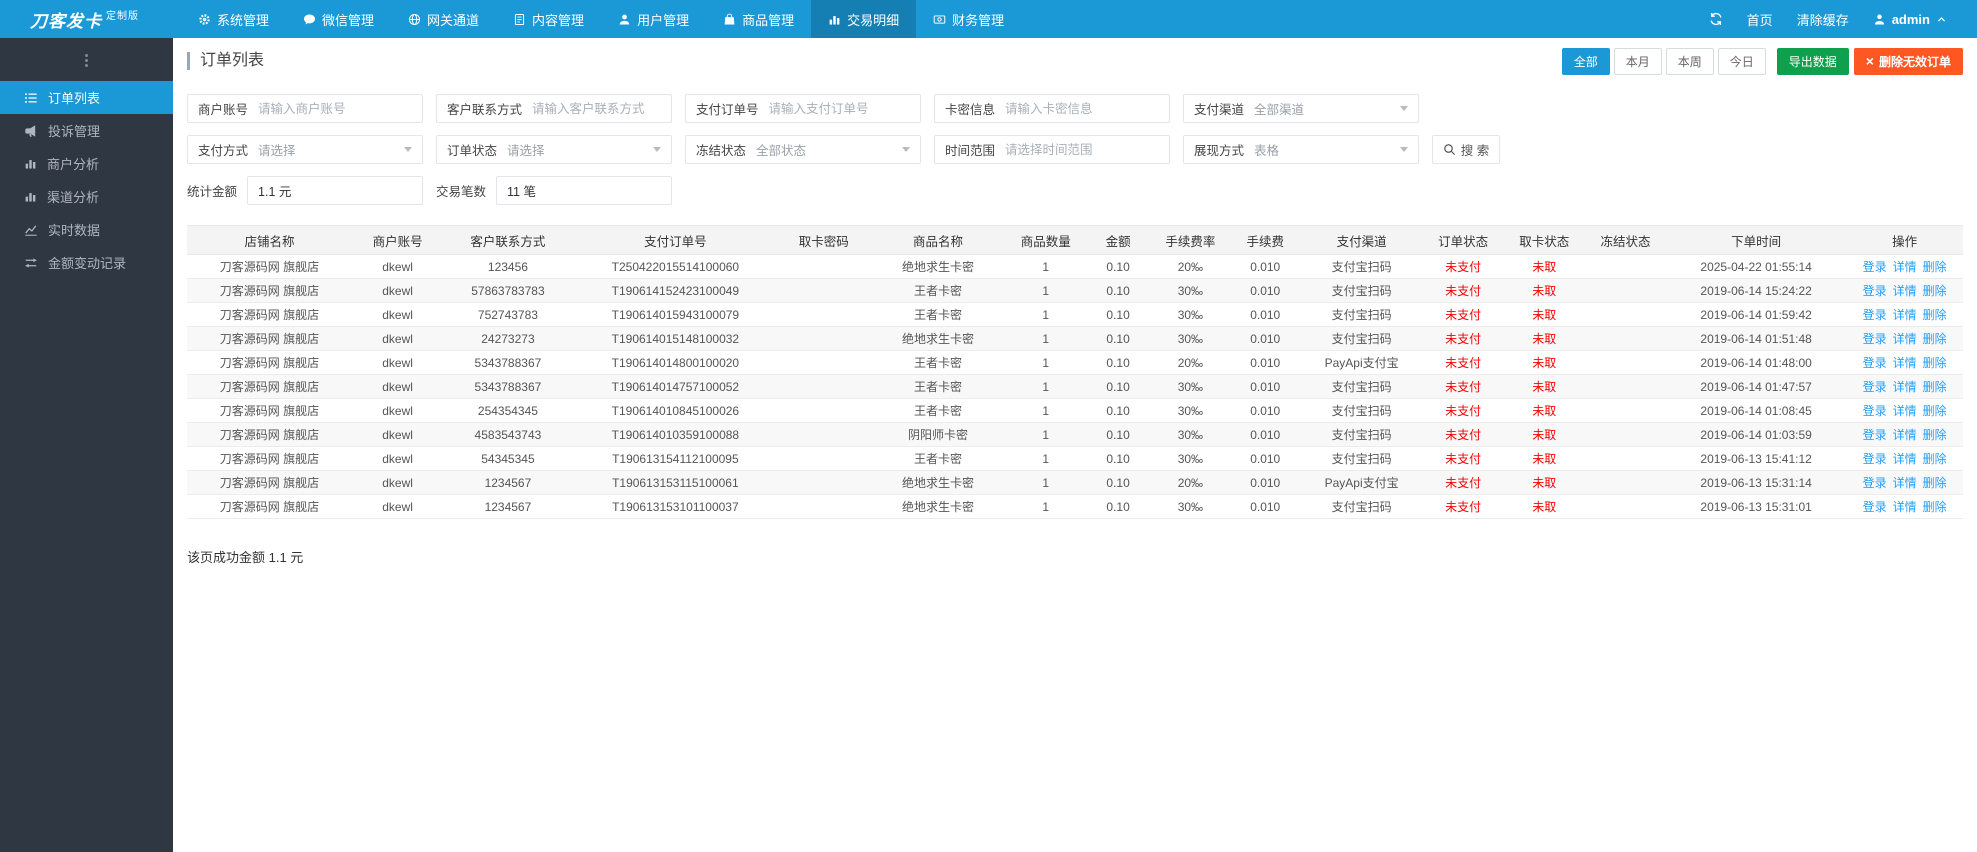  What do you see at coordinates (519, 19) in the screenshot?
I see `document-icon` at bounding box center [519, 19].